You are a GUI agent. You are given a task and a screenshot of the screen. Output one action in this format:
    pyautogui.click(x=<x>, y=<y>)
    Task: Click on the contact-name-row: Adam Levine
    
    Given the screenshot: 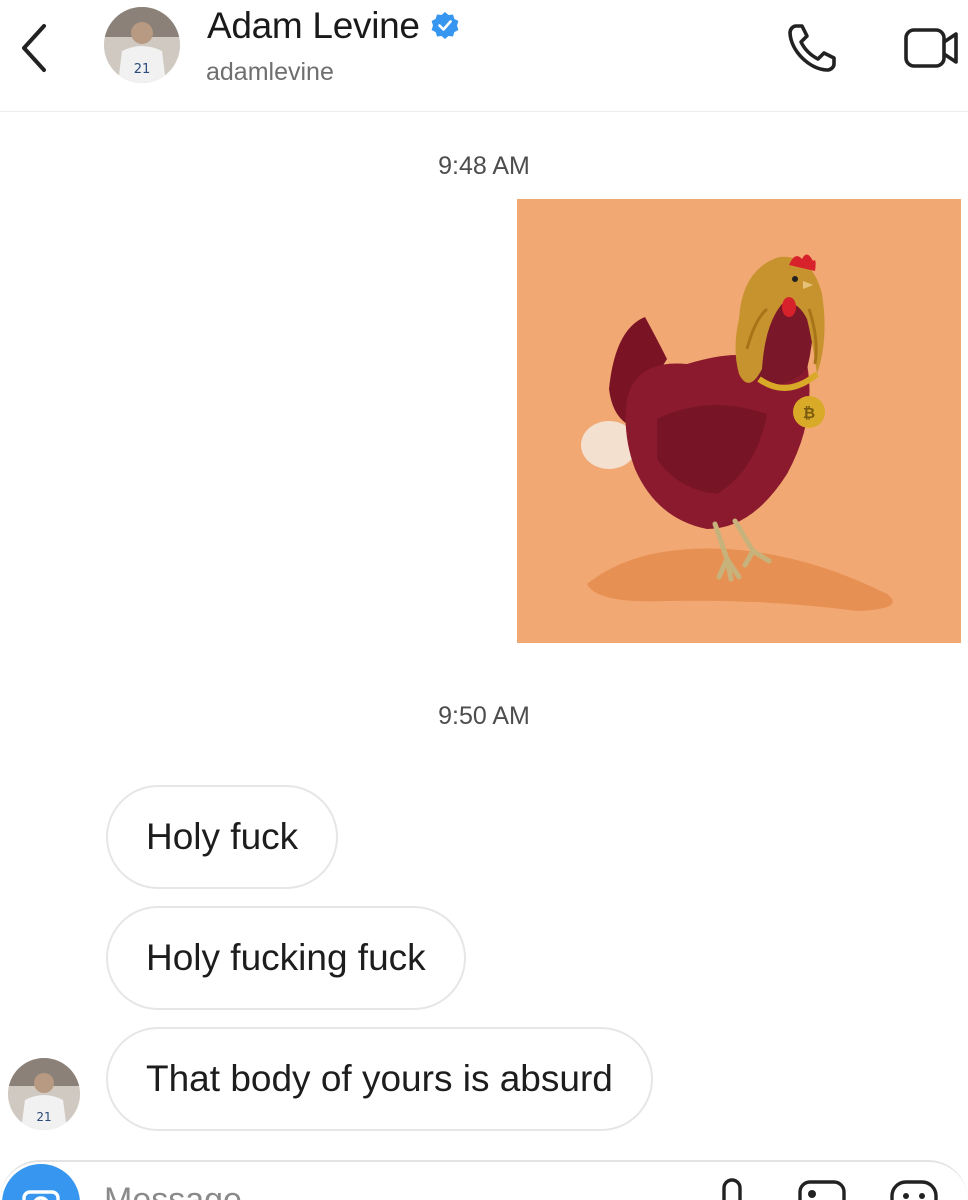 What is the action you would take?
    pyautogui.click(x=333, y=26)
    